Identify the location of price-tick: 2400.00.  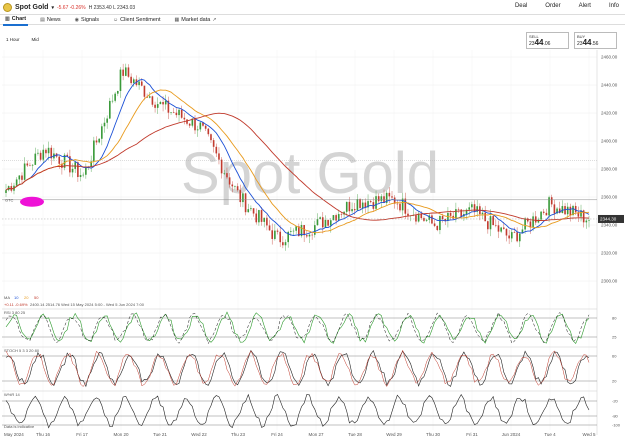
(609, 141).